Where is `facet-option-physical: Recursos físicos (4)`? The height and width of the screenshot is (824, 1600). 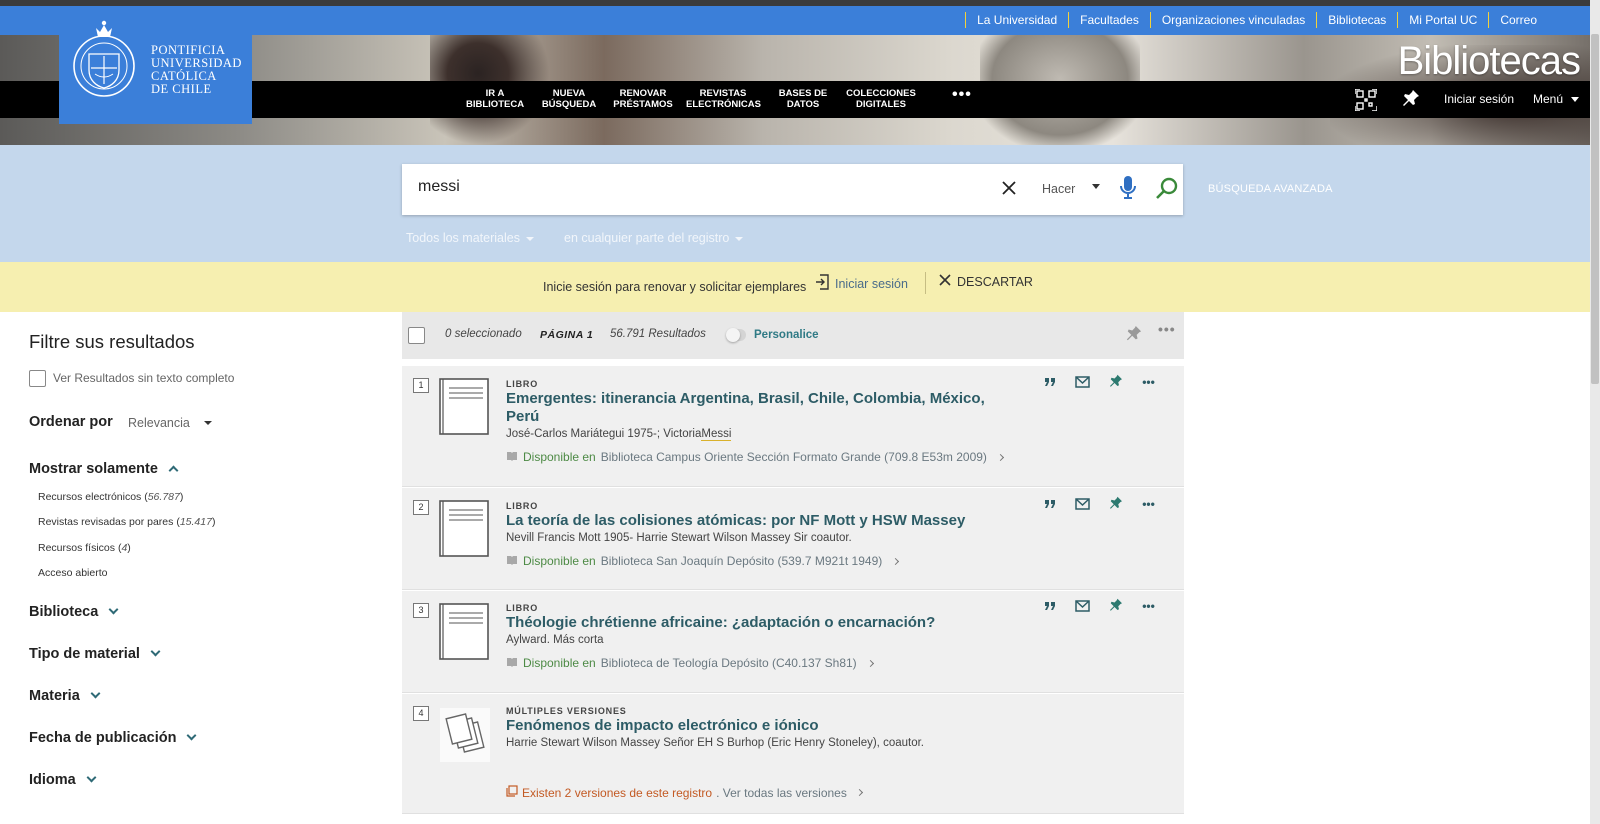 facet-option-physical: Recursos físicos (4) is located at coordinates (84, 548).